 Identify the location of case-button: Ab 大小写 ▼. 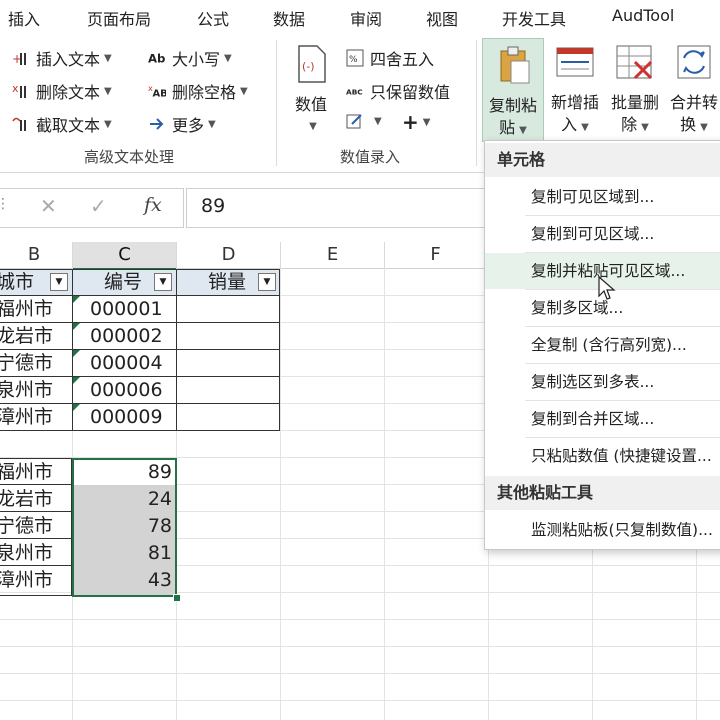
(190, 58).